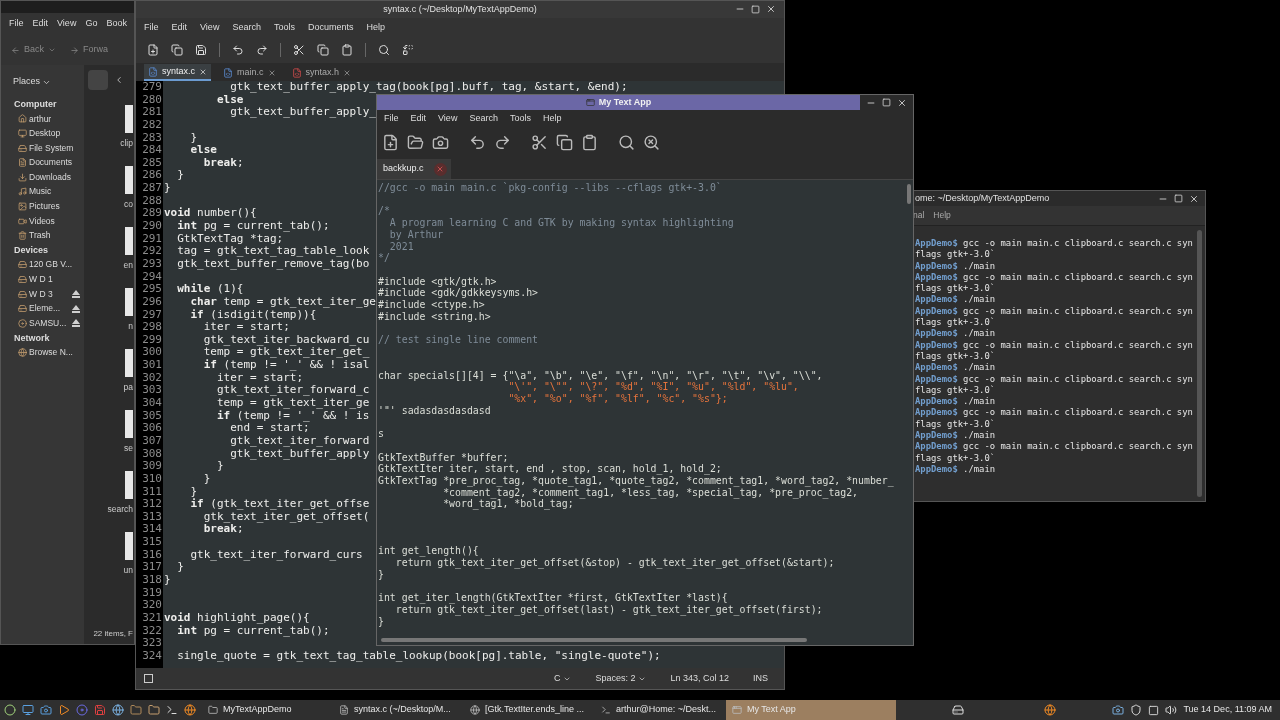  I want to click on globe-icon, so click(118, 710).